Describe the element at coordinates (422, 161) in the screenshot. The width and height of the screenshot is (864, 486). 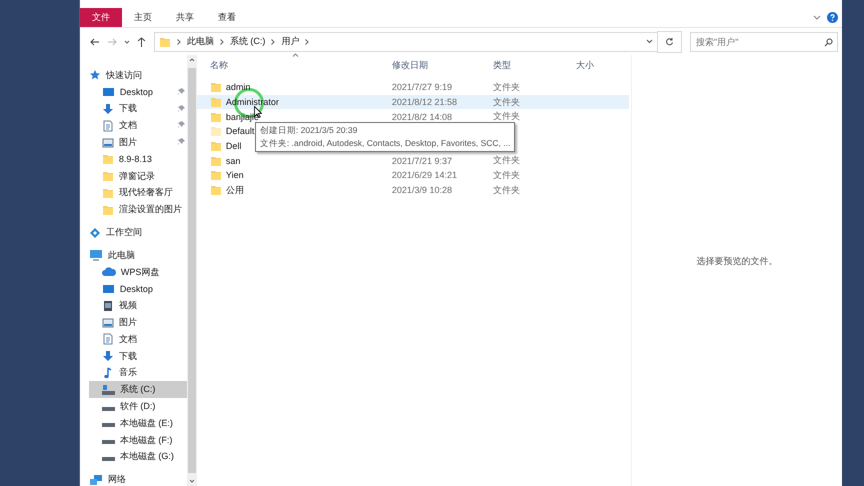
I see `modified-date: 2021/7/21 9:37` at that location.